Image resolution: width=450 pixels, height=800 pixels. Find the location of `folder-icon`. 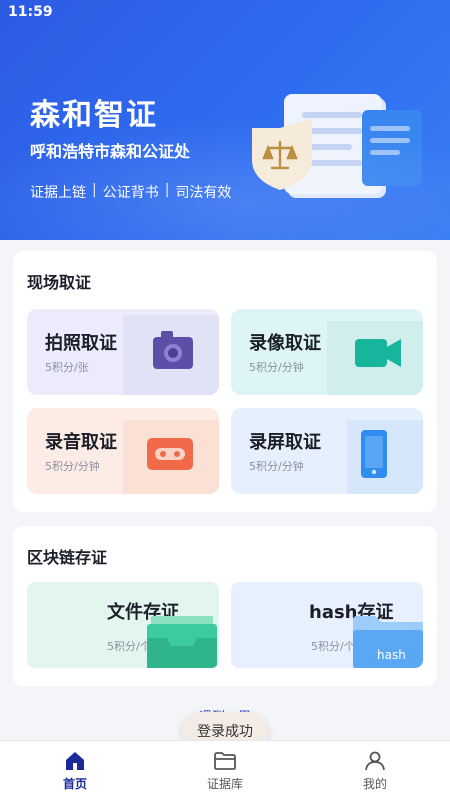

folder-icon is located at coordinates (225, 761).